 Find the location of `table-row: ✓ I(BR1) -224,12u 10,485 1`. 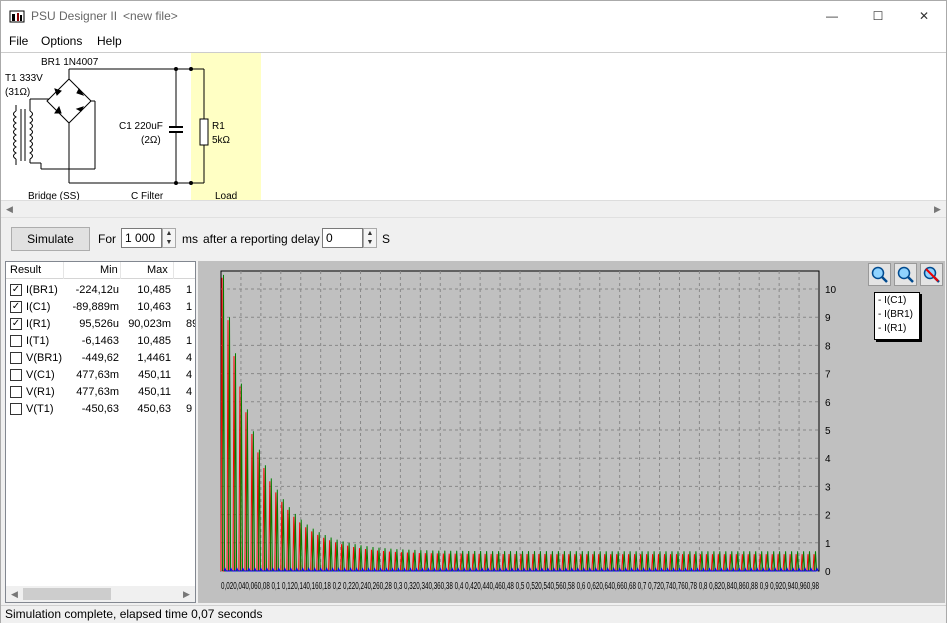

table-row: ✓ I(BR1) -224,12u 10,485 1 is located at coordinates (100, 290).